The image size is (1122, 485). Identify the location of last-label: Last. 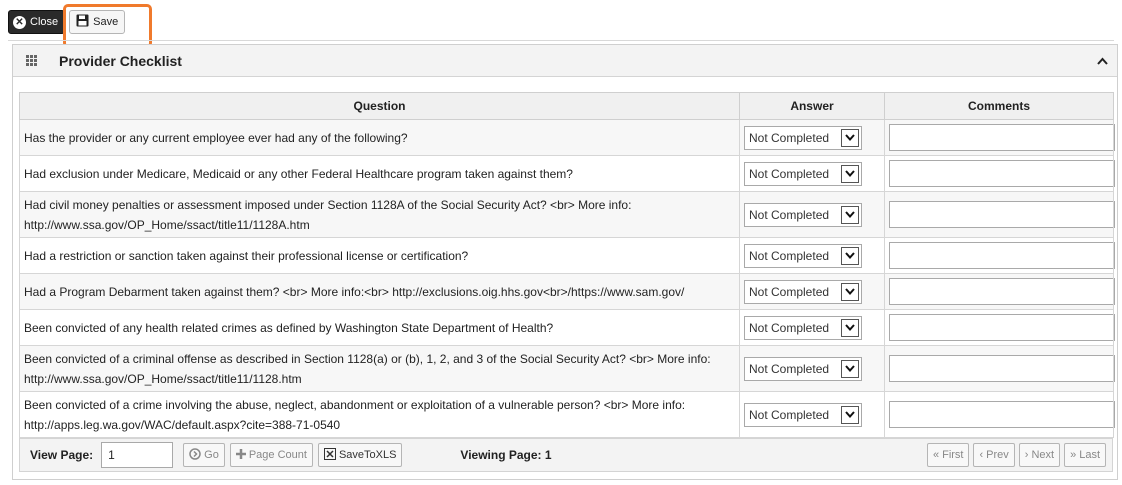
(1089, 455).